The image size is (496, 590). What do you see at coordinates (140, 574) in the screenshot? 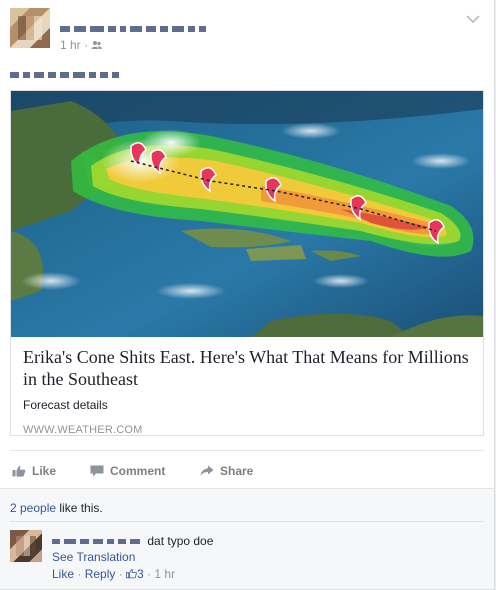
I see `comment-like-count-value: 3` at bounding box center [140, 574].